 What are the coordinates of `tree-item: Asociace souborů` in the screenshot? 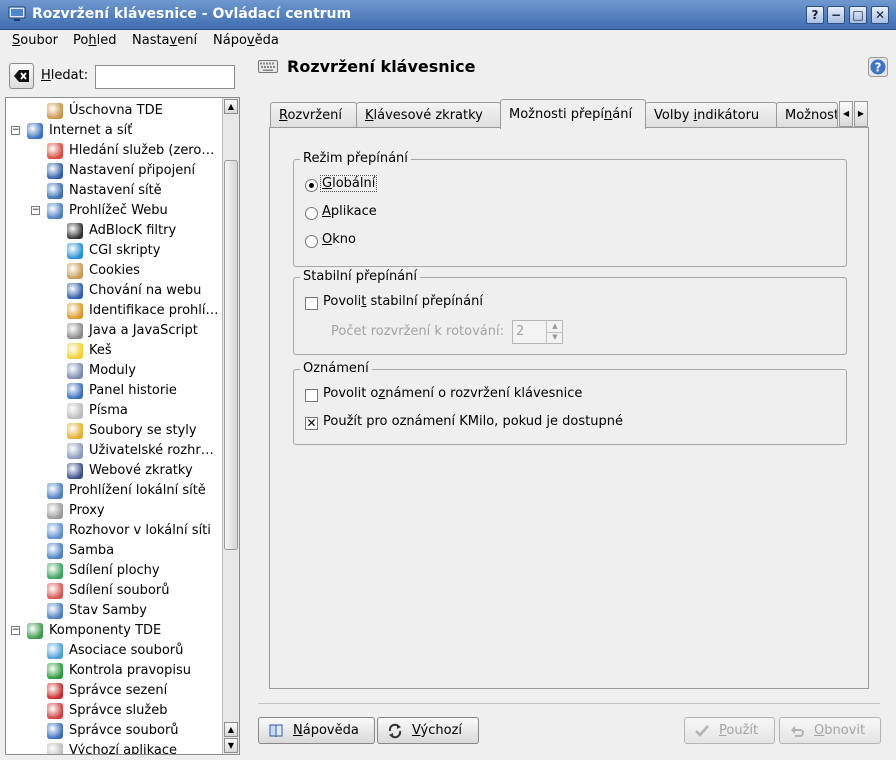 It's located at (115, 651).